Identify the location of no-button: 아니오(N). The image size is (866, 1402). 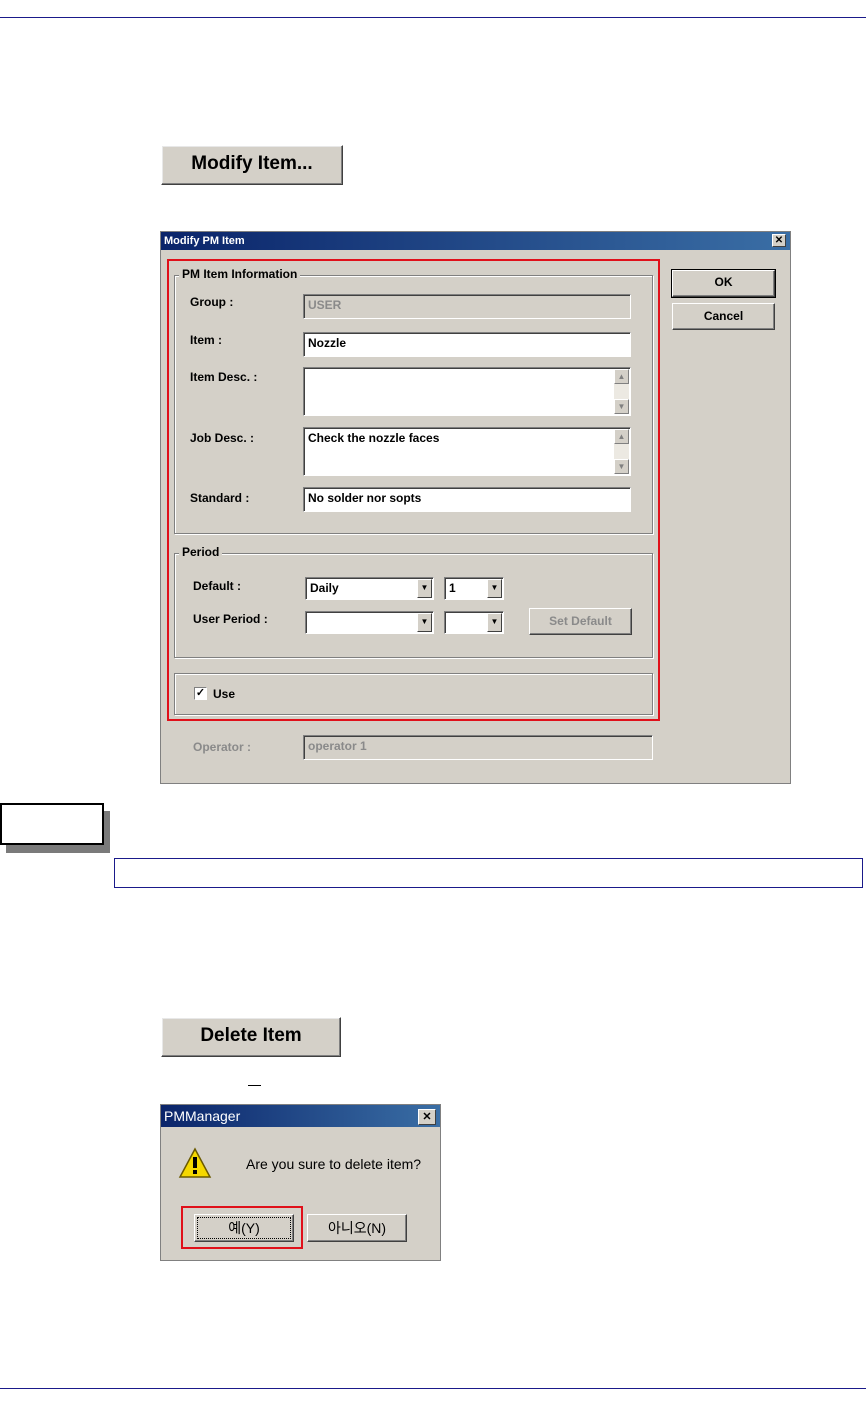
(357, 1228).